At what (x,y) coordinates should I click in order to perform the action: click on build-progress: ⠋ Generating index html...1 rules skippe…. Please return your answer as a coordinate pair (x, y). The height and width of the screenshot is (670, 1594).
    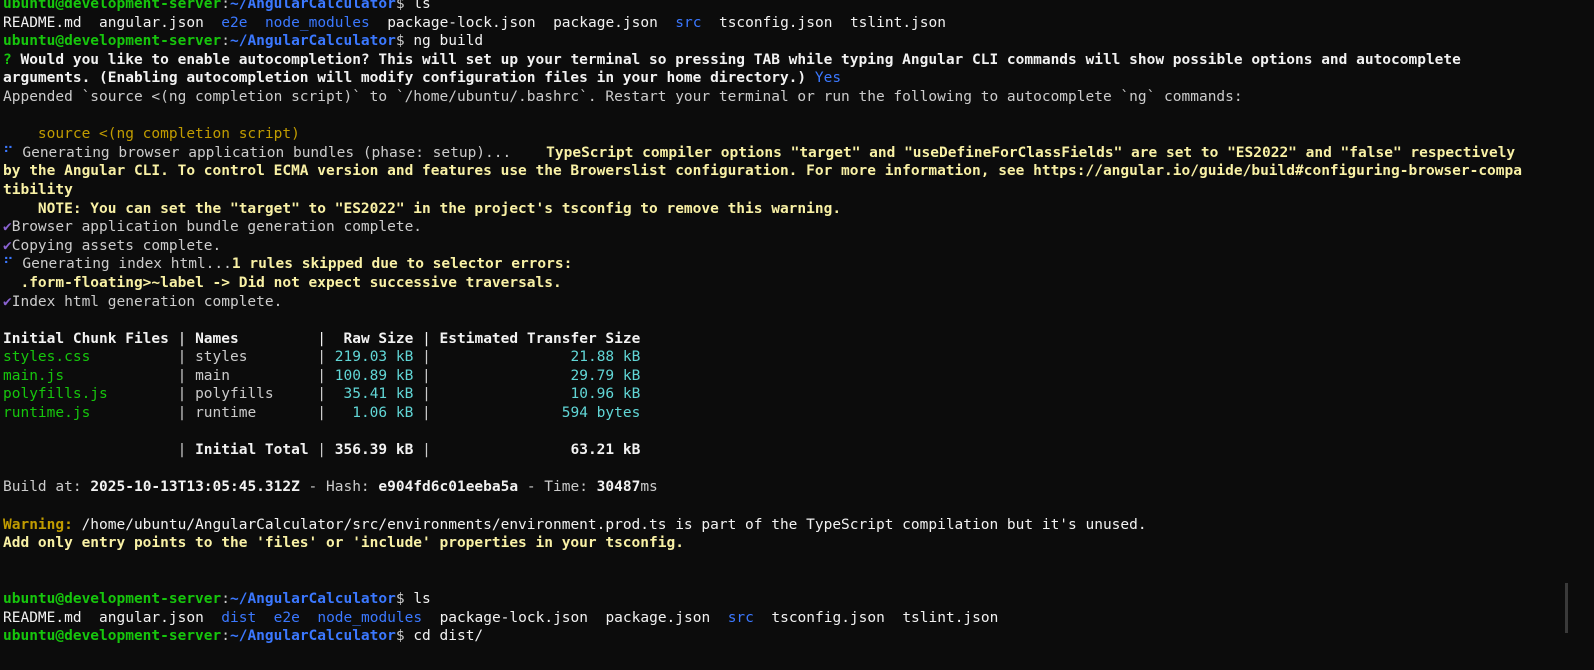
    Looking at the image, I should click on (288, 264).